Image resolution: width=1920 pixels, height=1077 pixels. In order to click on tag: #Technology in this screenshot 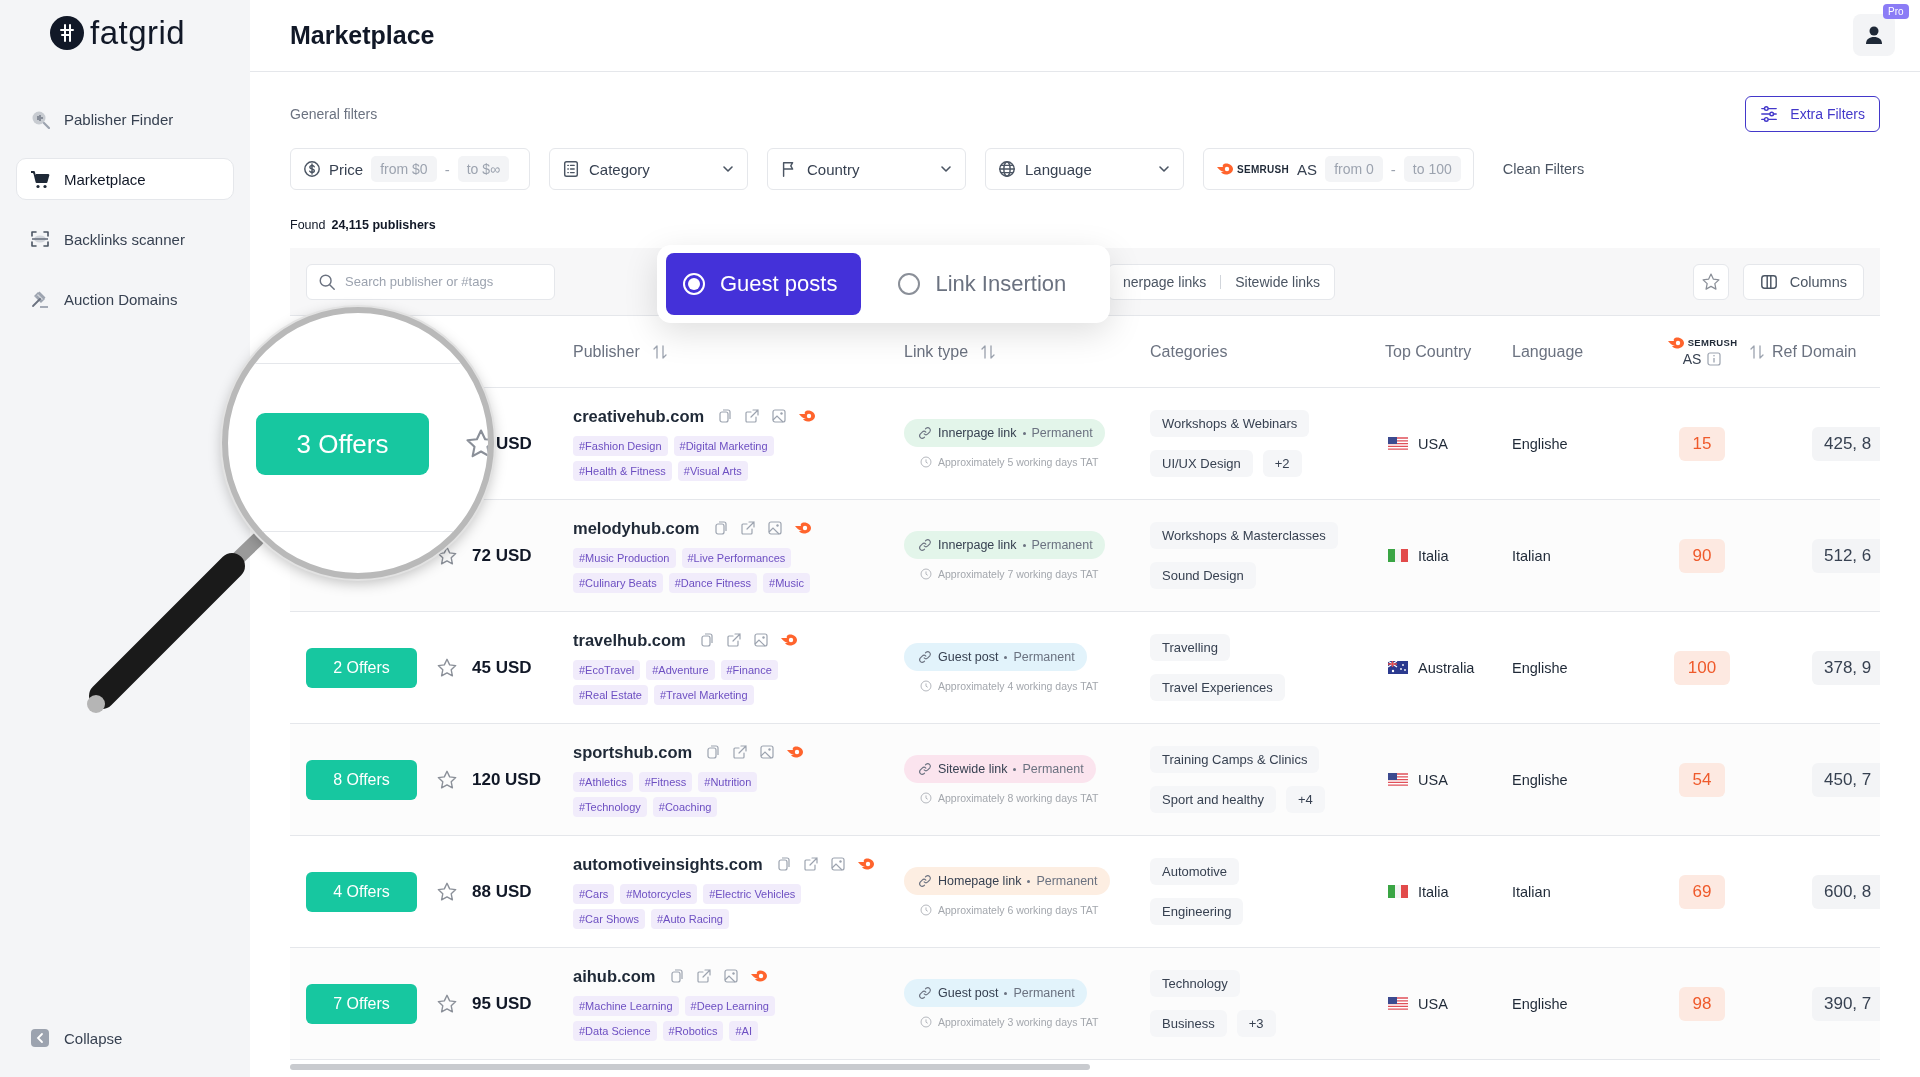, I will do `click(610, 806)`.